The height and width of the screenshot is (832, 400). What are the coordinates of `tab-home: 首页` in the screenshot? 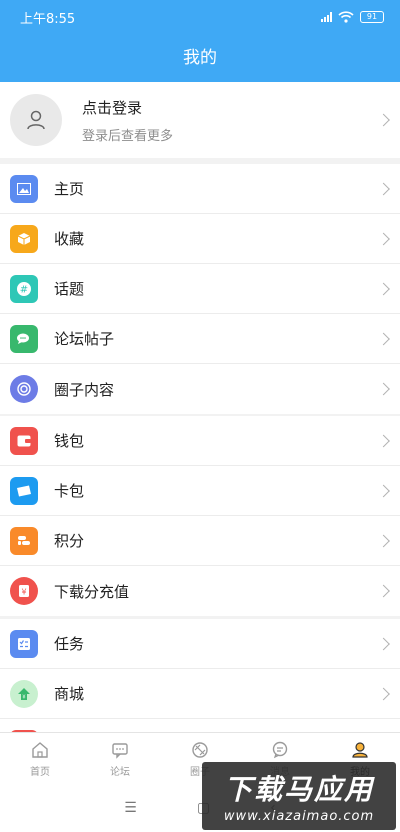 It's located at (40, 758).